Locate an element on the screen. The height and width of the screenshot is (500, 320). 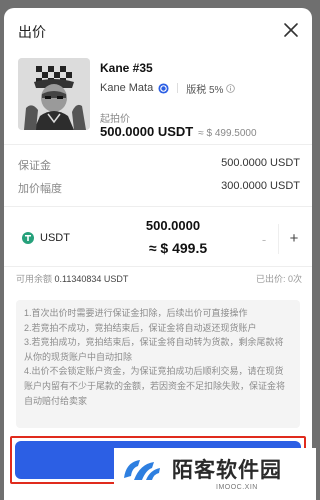
bid-amount-usd: ≈ $ 499.5 is located at coordinates (178, 248).